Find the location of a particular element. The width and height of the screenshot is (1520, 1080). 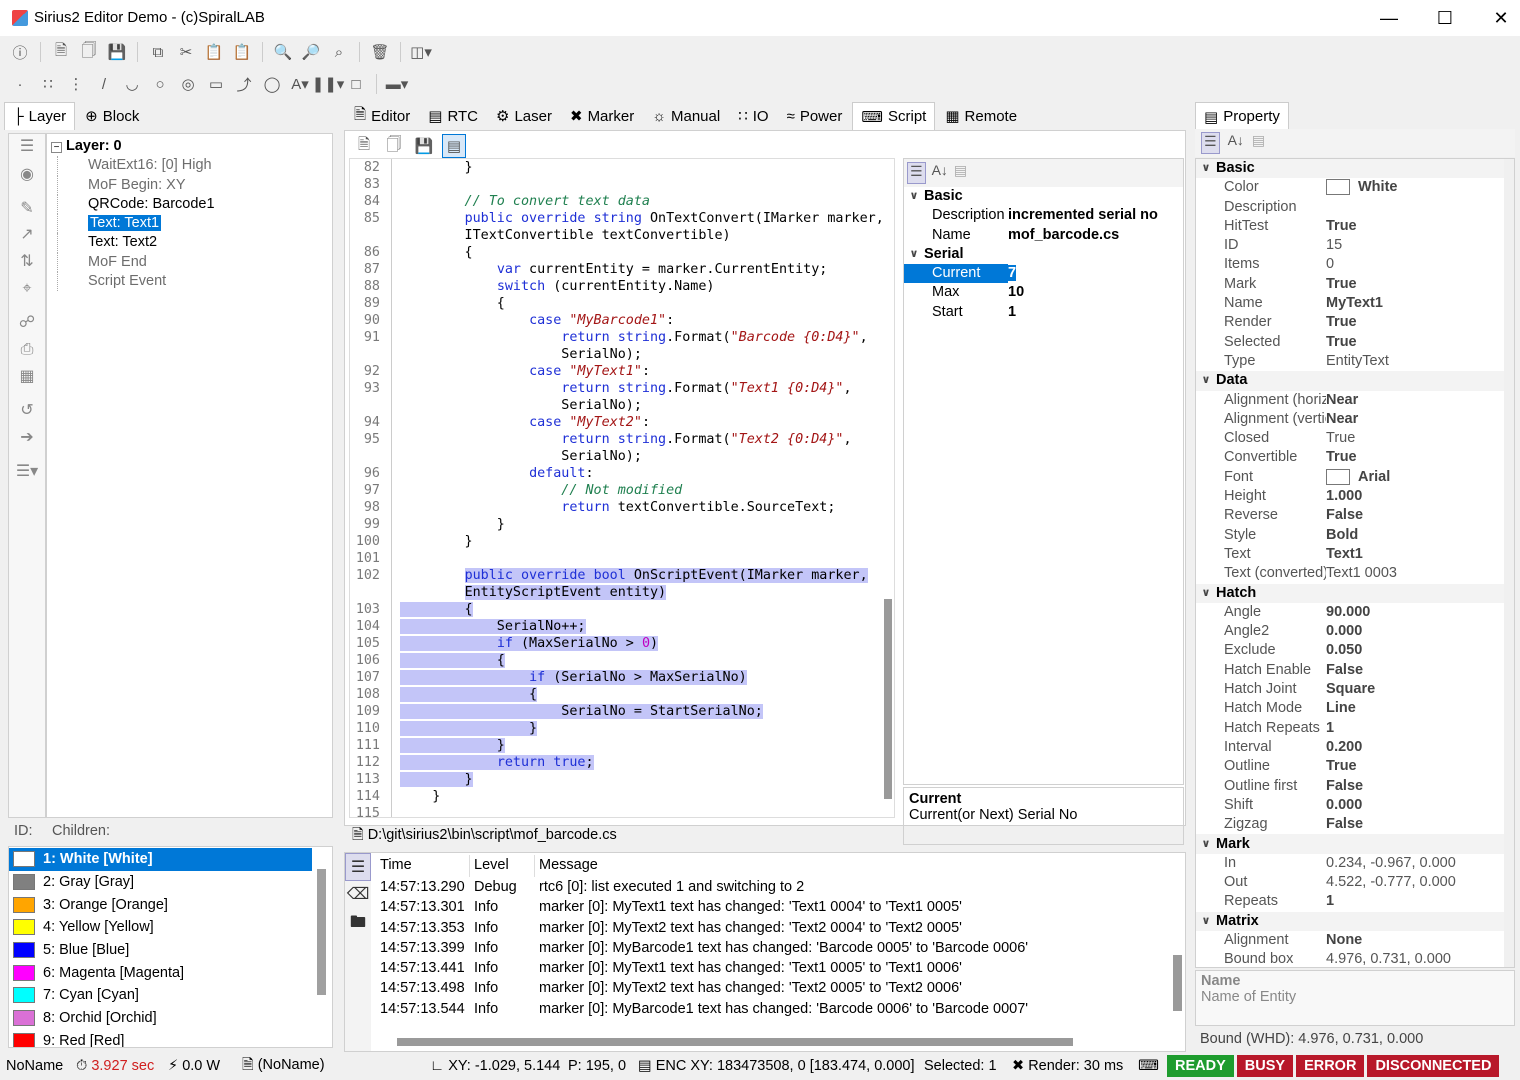

save-script-icon: 💾 is located at coordinates (424, 146).